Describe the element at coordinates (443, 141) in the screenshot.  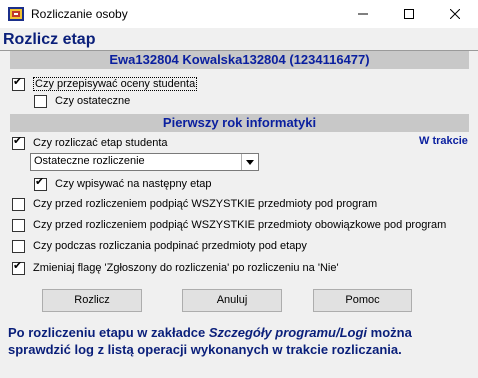
I see `stage-status: W trakcie` at that location.